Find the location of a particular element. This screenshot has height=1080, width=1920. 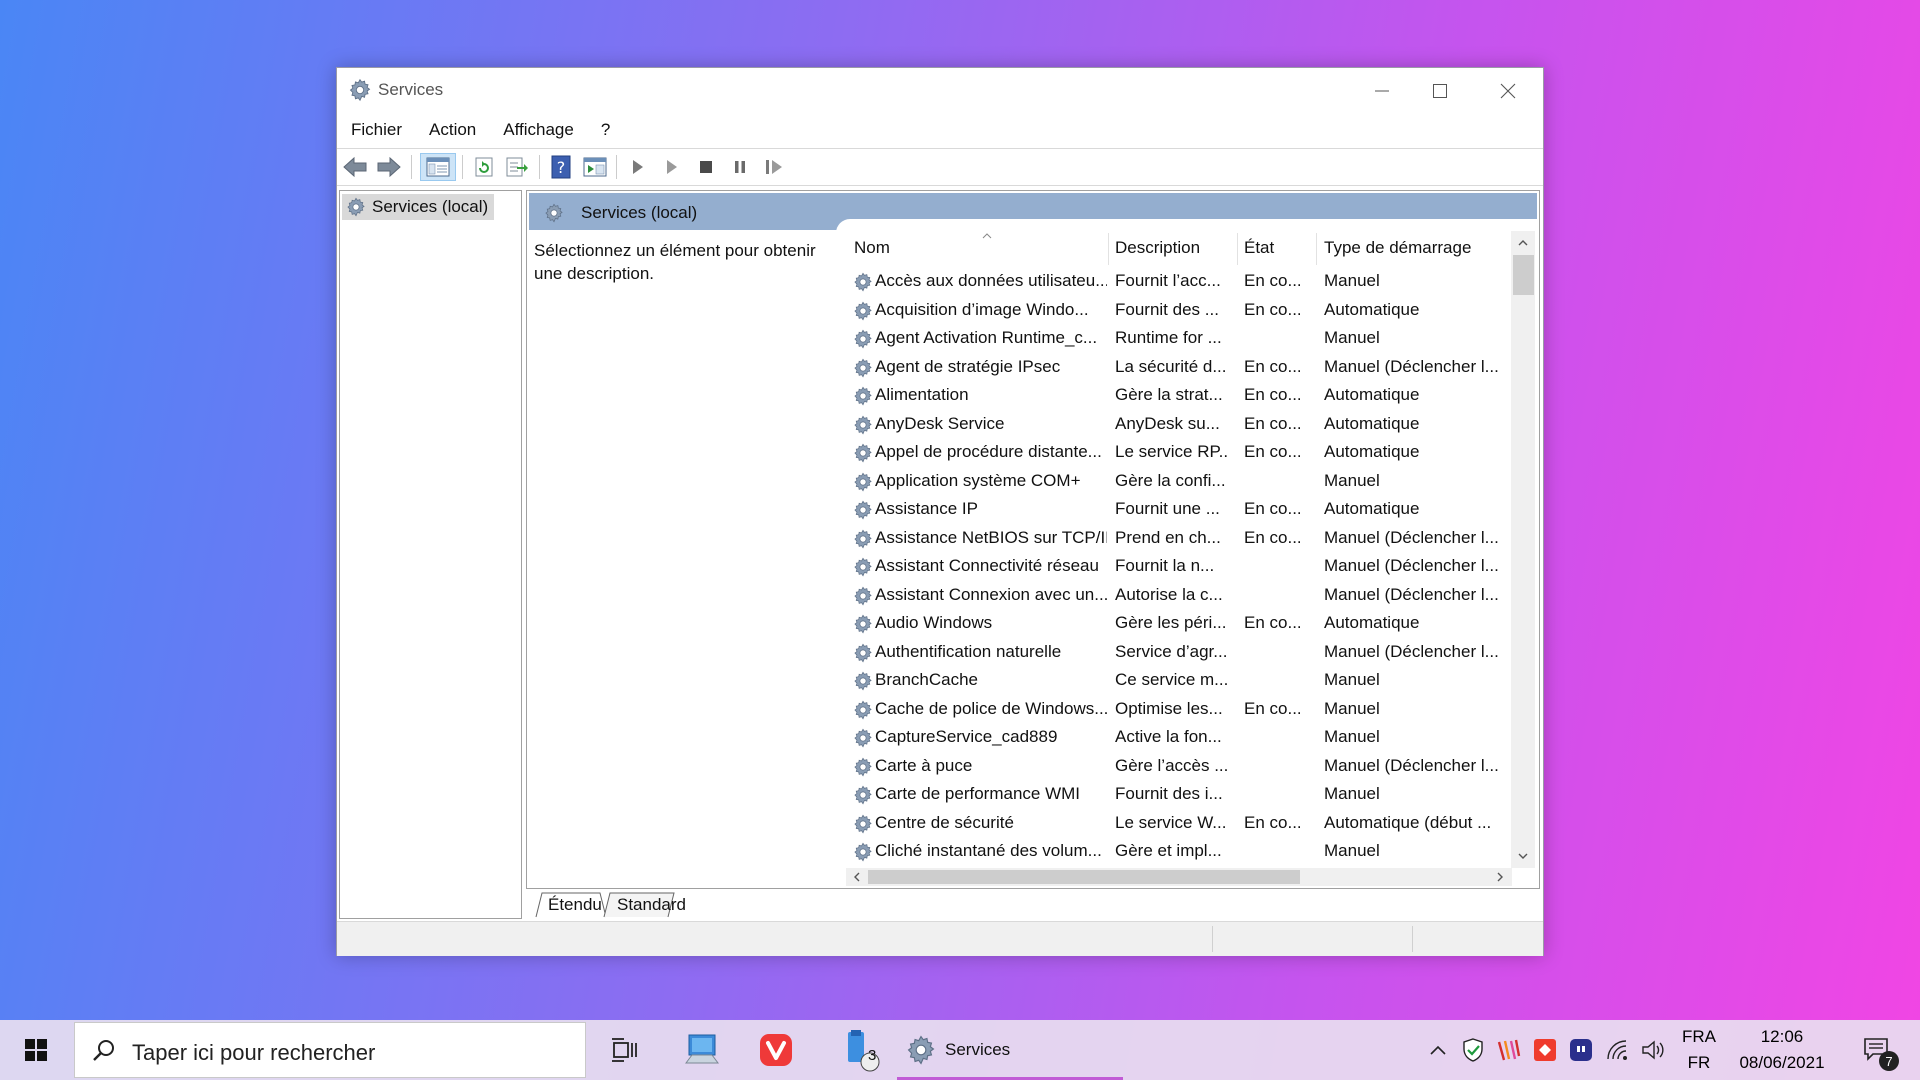

back-button is located at coordinates (355, 167).